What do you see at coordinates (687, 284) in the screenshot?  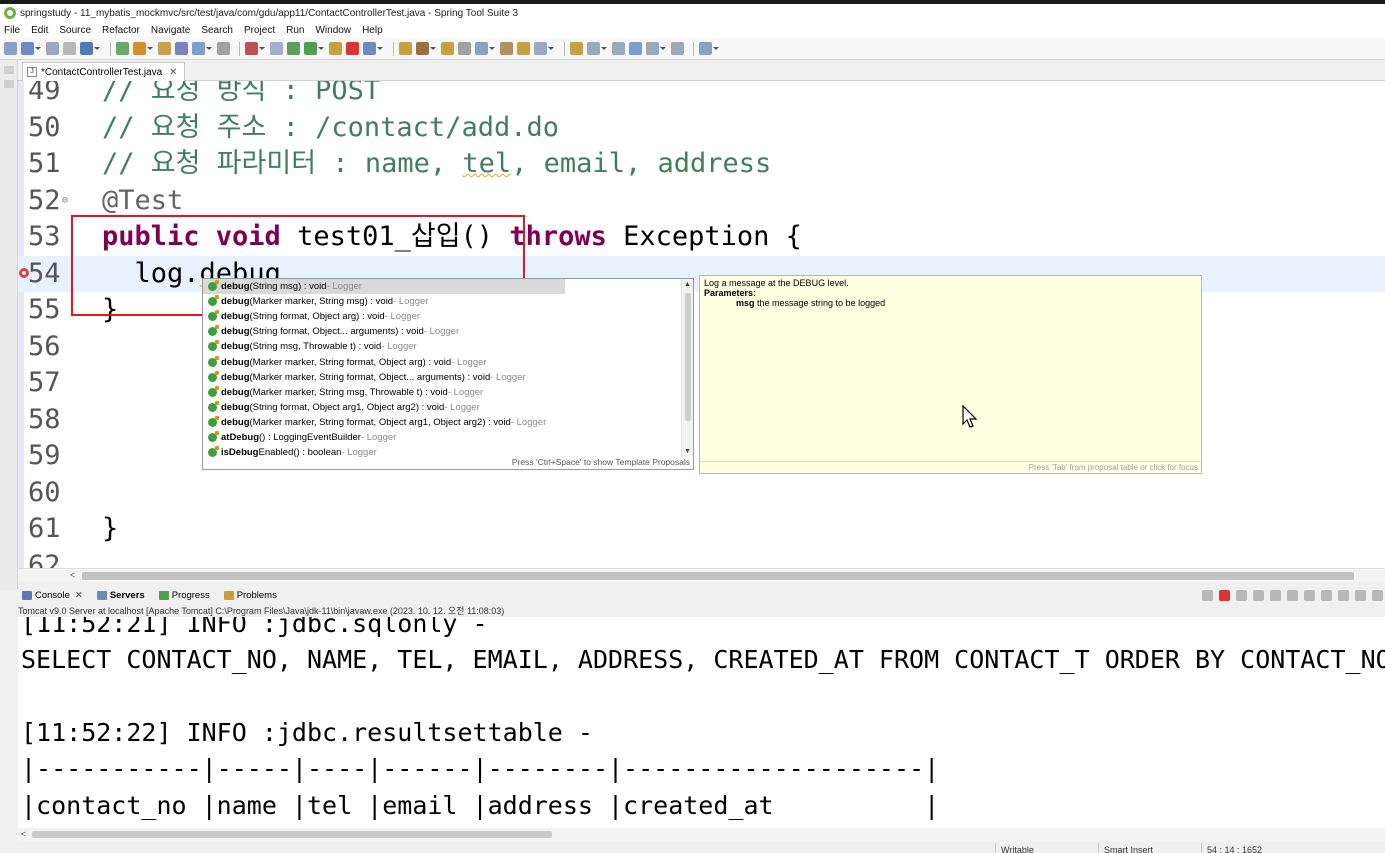 I see `scroll-up-icon: ▲` at bounding box center [687, 284].